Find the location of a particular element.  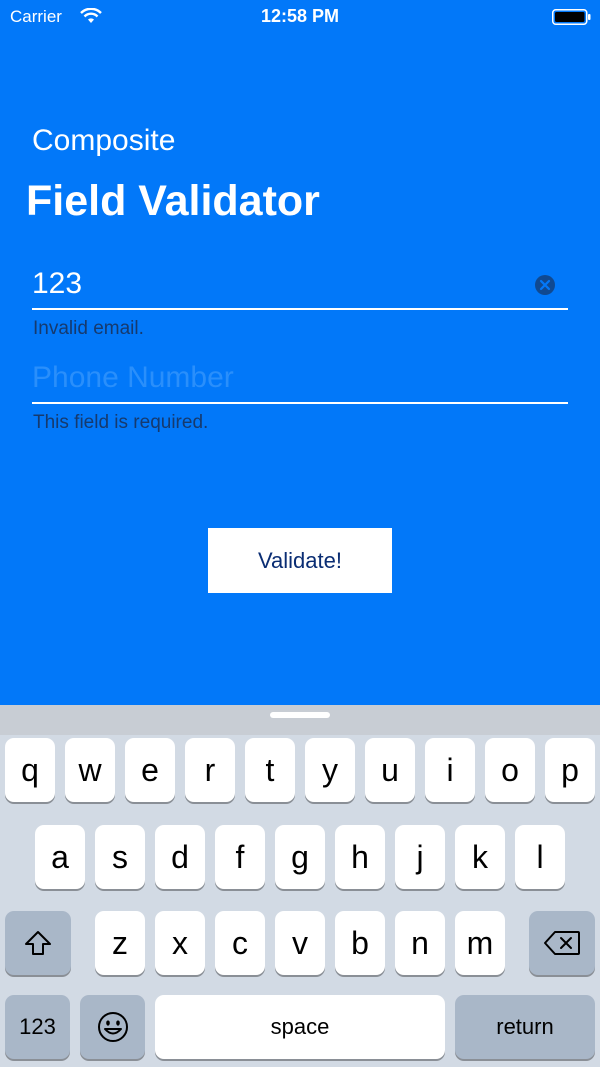

key-k: k is located at coordinates (480, 857).